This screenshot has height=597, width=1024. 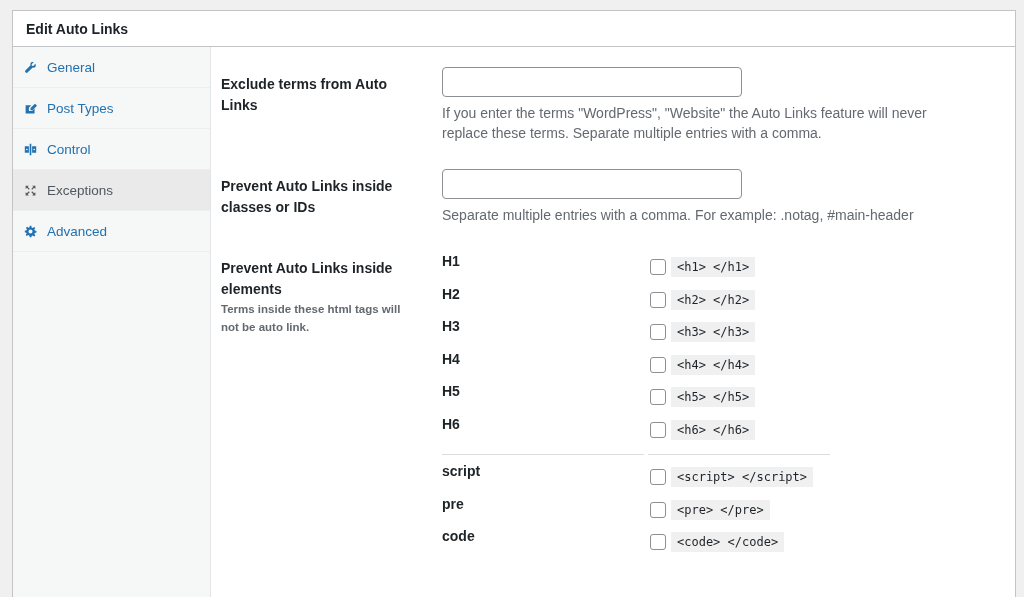 I want to click on html-tag: <h1> </h1>, so click(x=713, y=267).